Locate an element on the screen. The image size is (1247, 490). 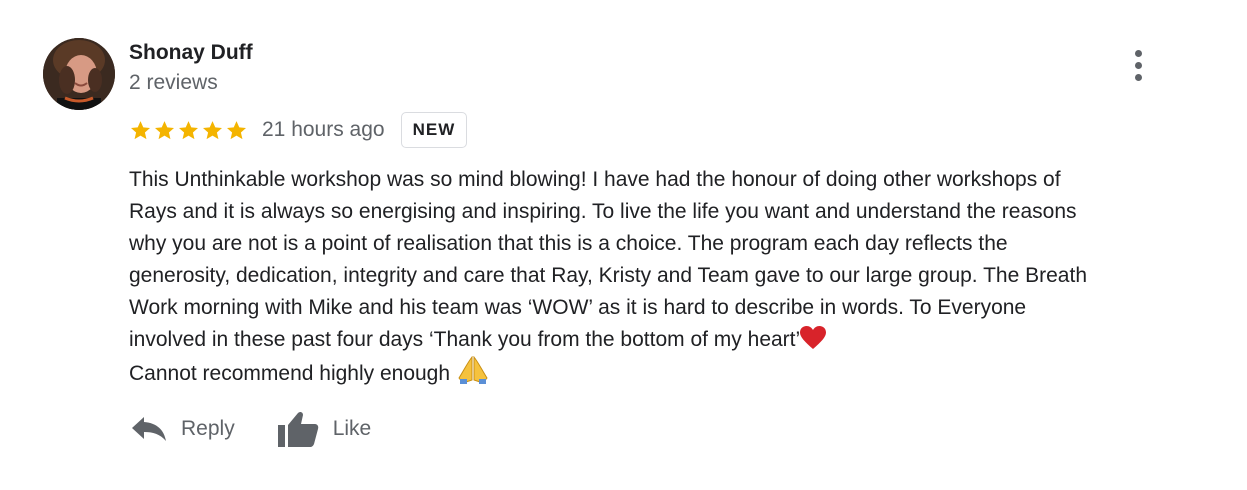
avatar is located at coordinates (79, 74).